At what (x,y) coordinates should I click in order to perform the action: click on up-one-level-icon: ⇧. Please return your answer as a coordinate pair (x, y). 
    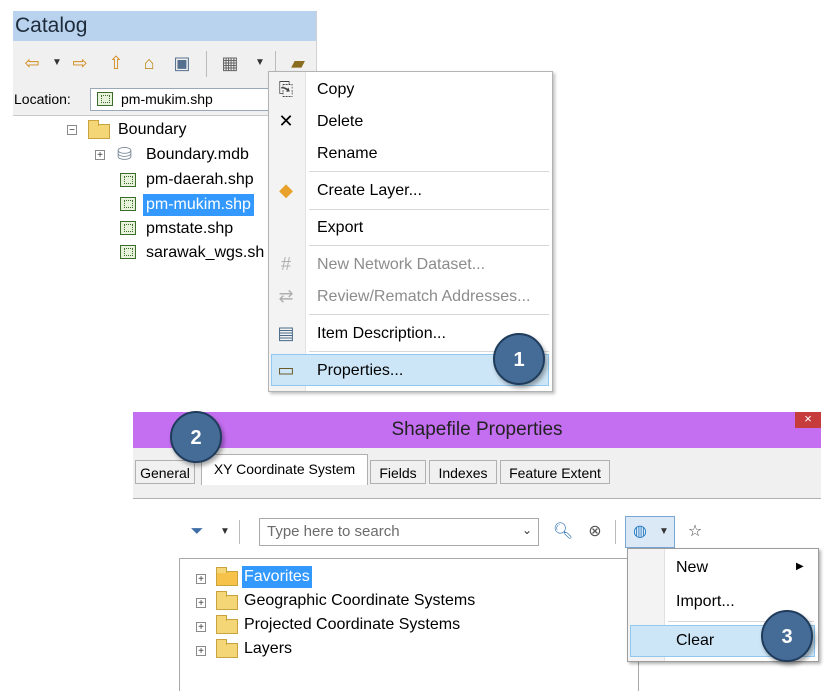
    Looking at the image, I should click on (116, 63).